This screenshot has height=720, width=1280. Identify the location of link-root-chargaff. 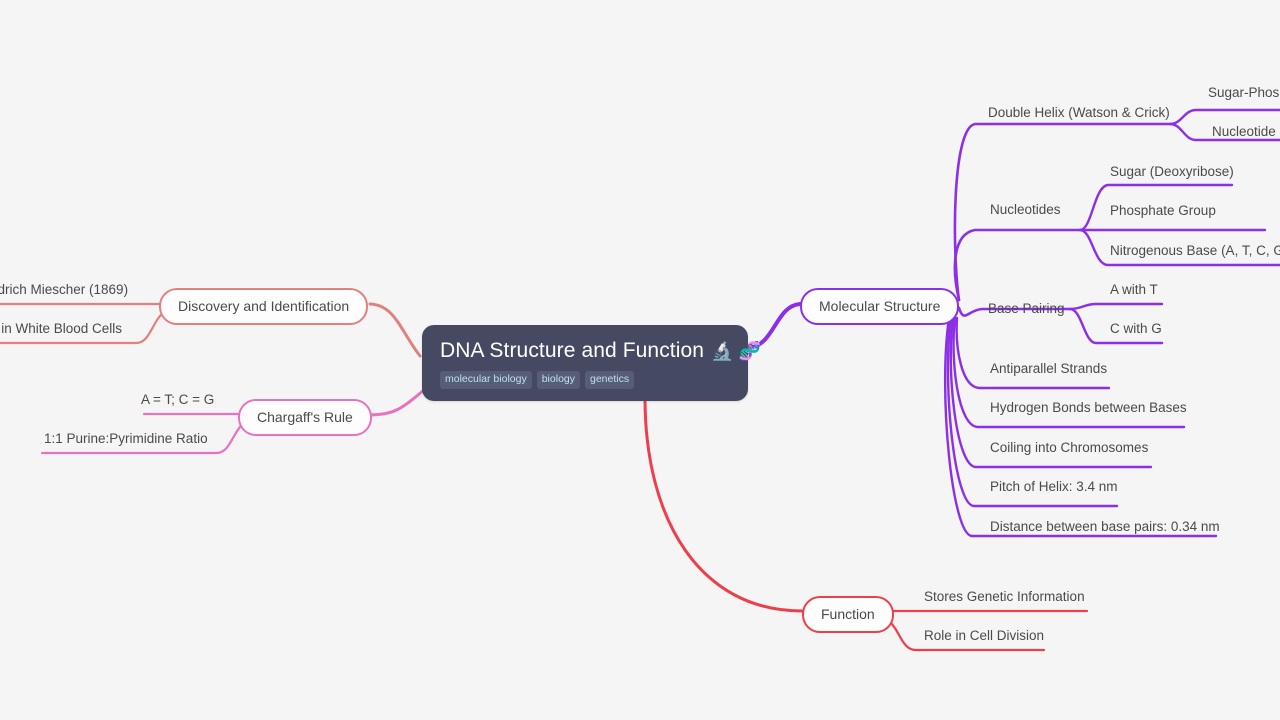
(397, 402).